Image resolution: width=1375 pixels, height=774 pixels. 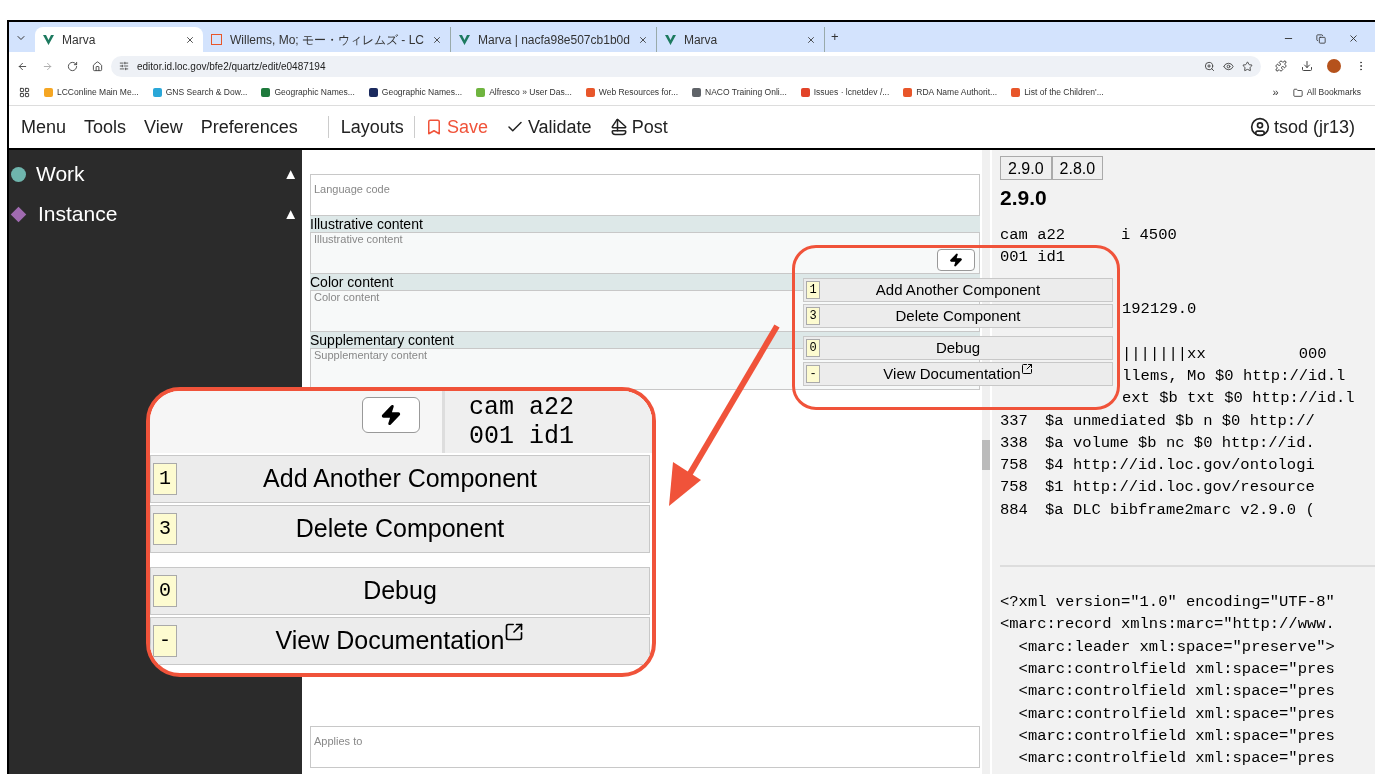 I want to click on marc-line: 338 $a volume $b nc $0 http://id., so click(x=1157, y=443).